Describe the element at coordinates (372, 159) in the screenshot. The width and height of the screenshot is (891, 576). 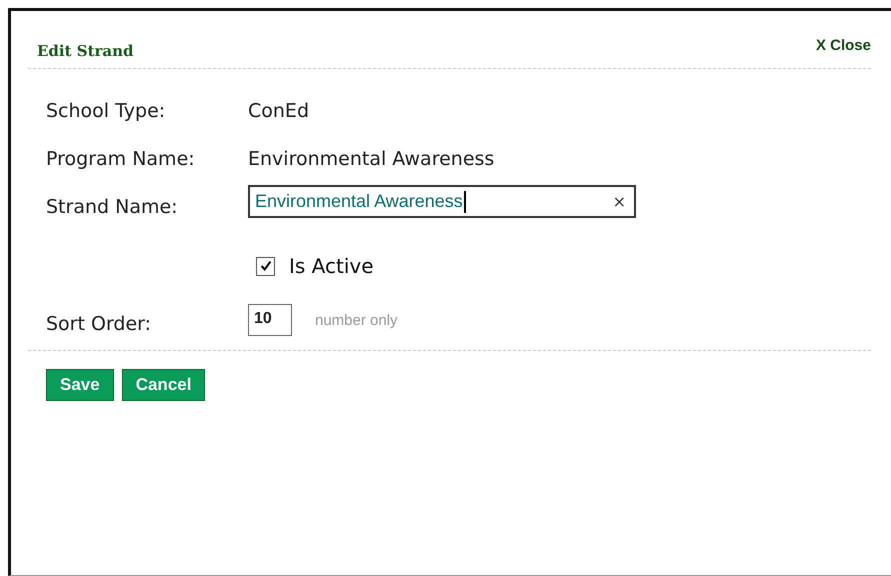
I see `field-value: Environmental Awareness` at that location.